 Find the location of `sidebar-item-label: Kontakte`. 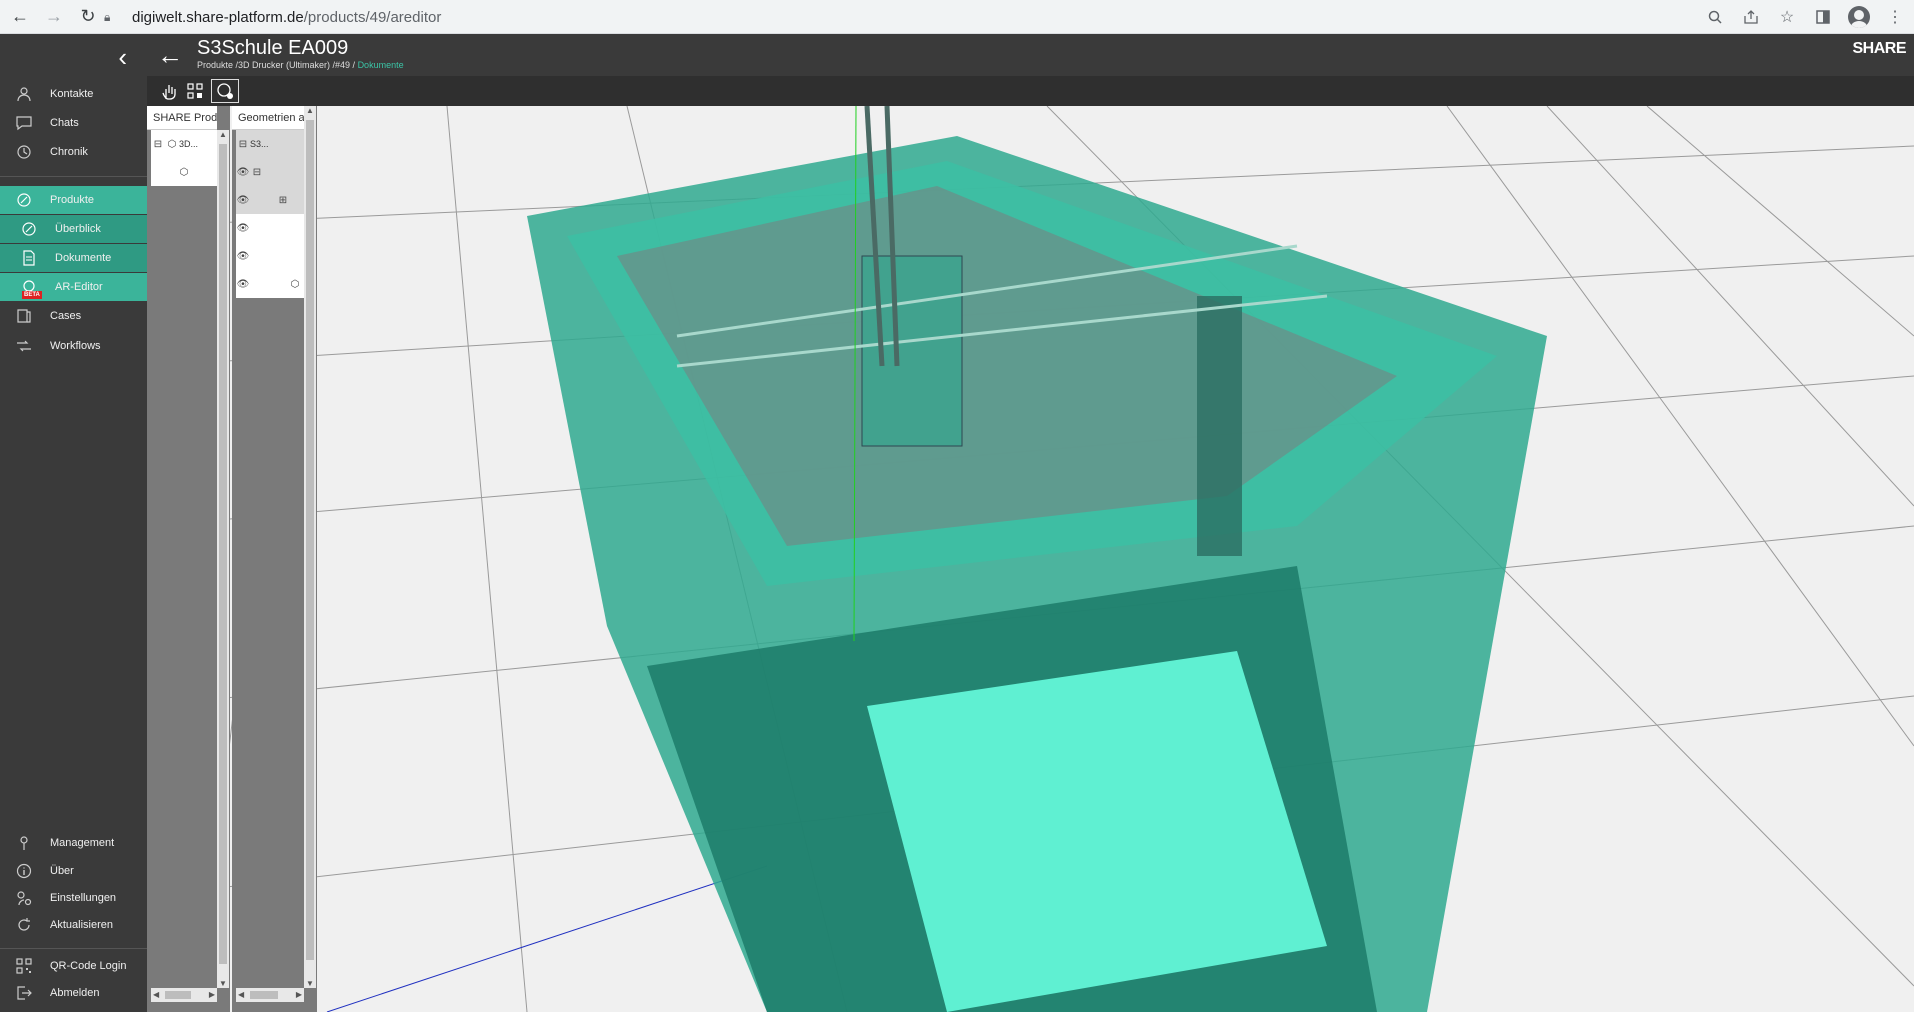

sidebar-item-label: Kontakte is located at coordinates (72, 94).